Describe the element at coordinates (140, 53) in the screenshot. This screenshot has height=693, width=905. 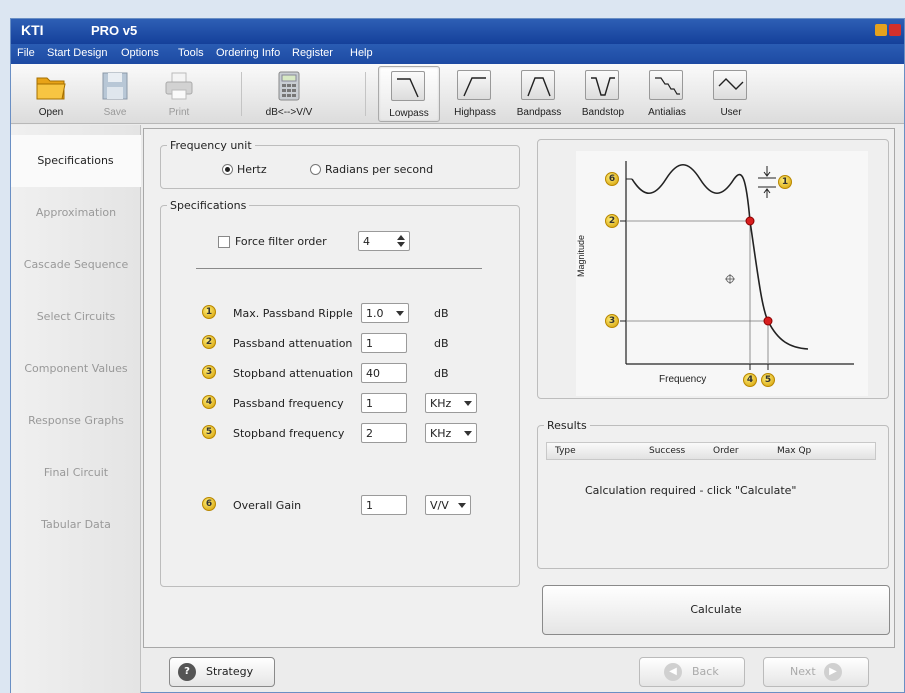
I see `menu-options: Options` at that location.